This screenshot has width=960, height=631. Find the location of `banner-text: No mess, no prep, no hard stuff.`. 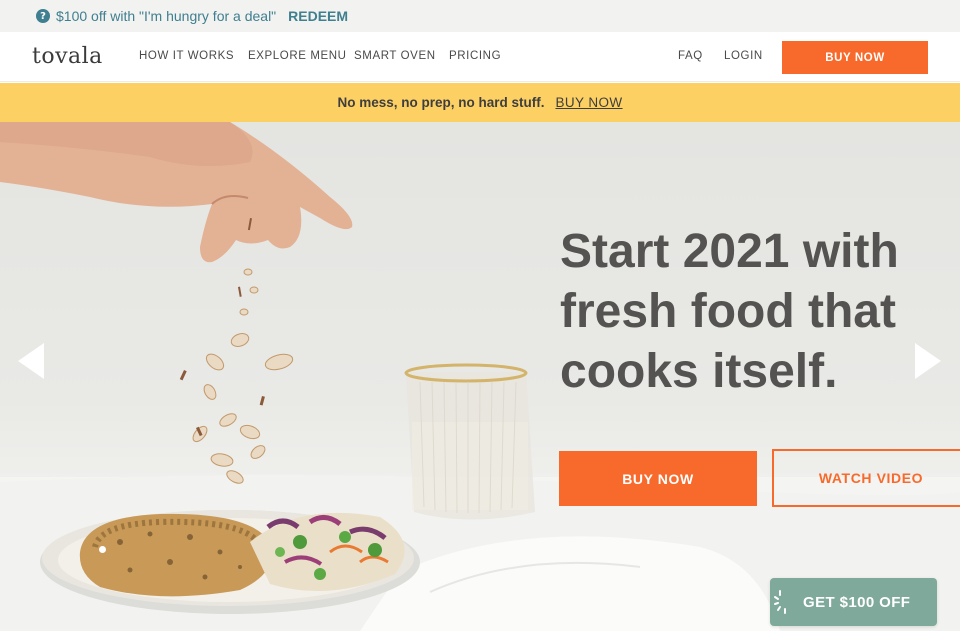

banner-text: No mess, no prep, no hard stuff. is located at coordinates (441, 102).